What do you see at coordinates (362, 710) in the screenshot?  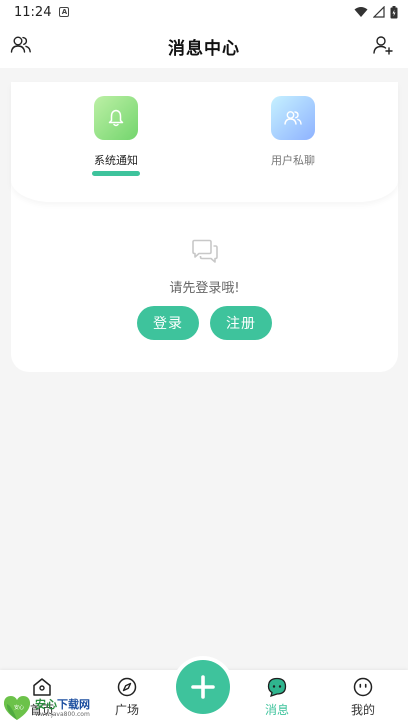 I see `nav-label-me: 我的` at bounding box center [362, 710].